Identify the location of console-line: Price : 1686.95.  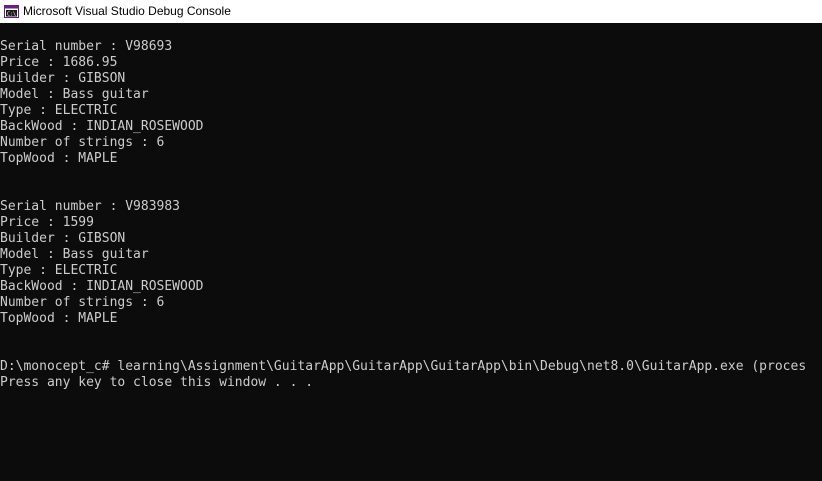
(59, 62).